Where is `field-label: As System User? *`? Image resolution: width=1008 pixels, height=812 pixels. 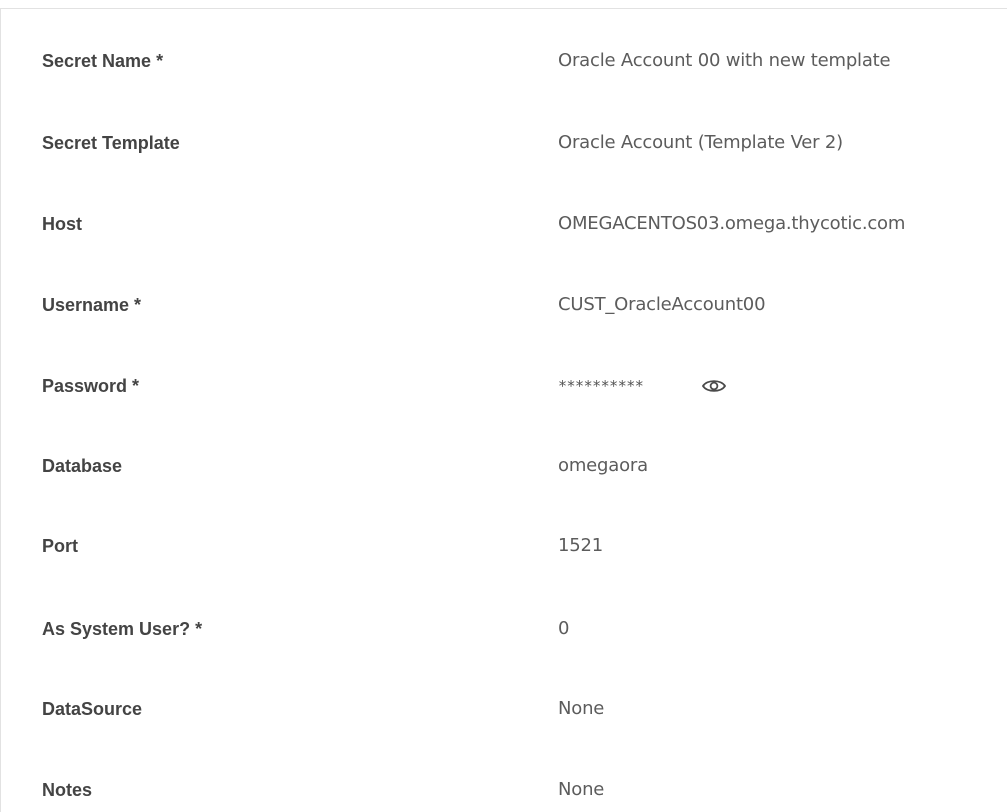 field-label: As System User? * is located at coordinates (122, 629).